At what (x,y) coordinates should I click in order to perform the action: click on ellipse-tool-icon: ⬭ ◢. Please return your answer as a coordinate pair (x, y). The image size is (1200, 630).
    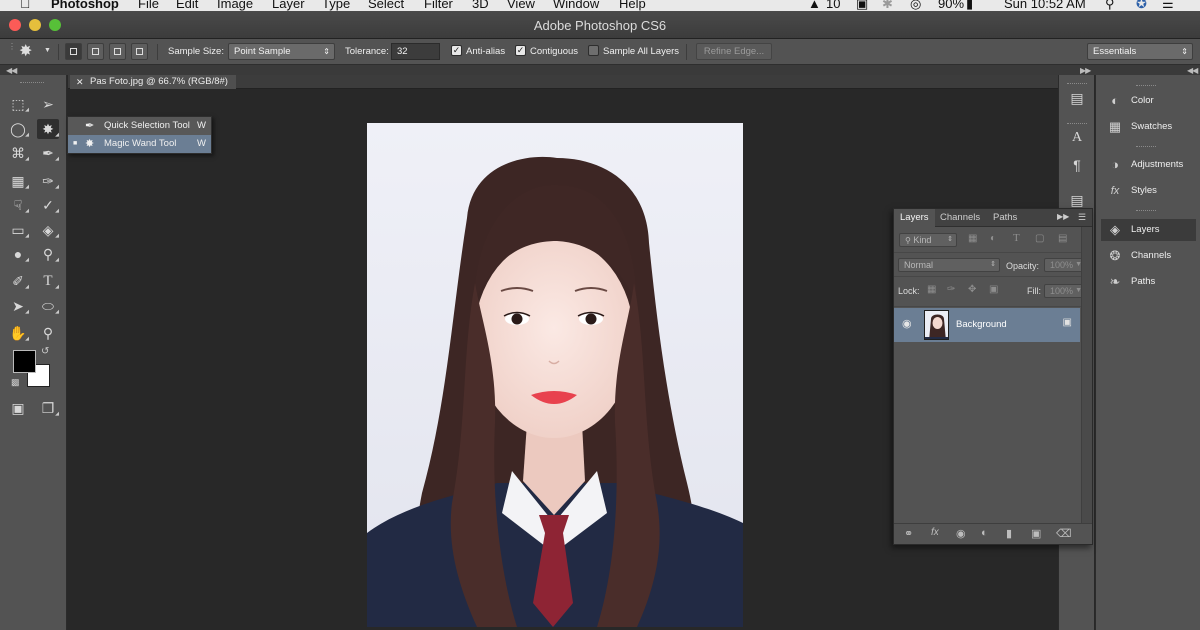
    Looking at the image, I should click on (48, 306).